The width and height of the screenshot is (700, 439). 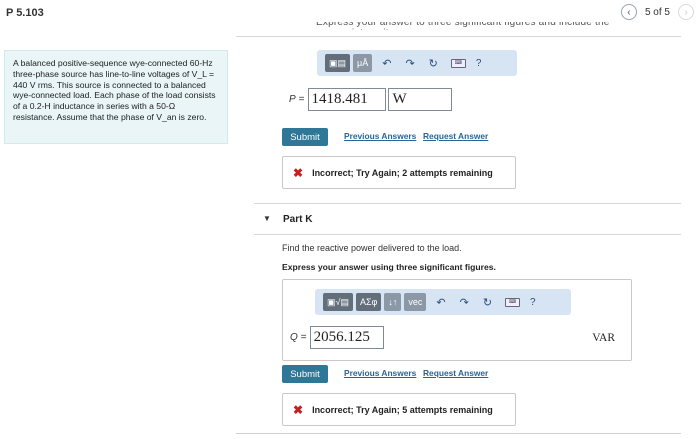 What do you see at coordinates (686, 12) in the screenshot?
I see `chevron-right-icon: ›` at bounding box center [686, 12].